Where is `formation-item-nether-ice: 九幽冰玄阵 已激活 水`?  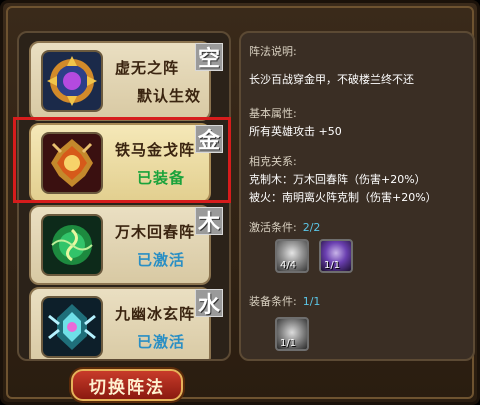
formation-item-nether-ice: 九幽冰玄阵 已激活 水 is located at coordinates (126, 323).